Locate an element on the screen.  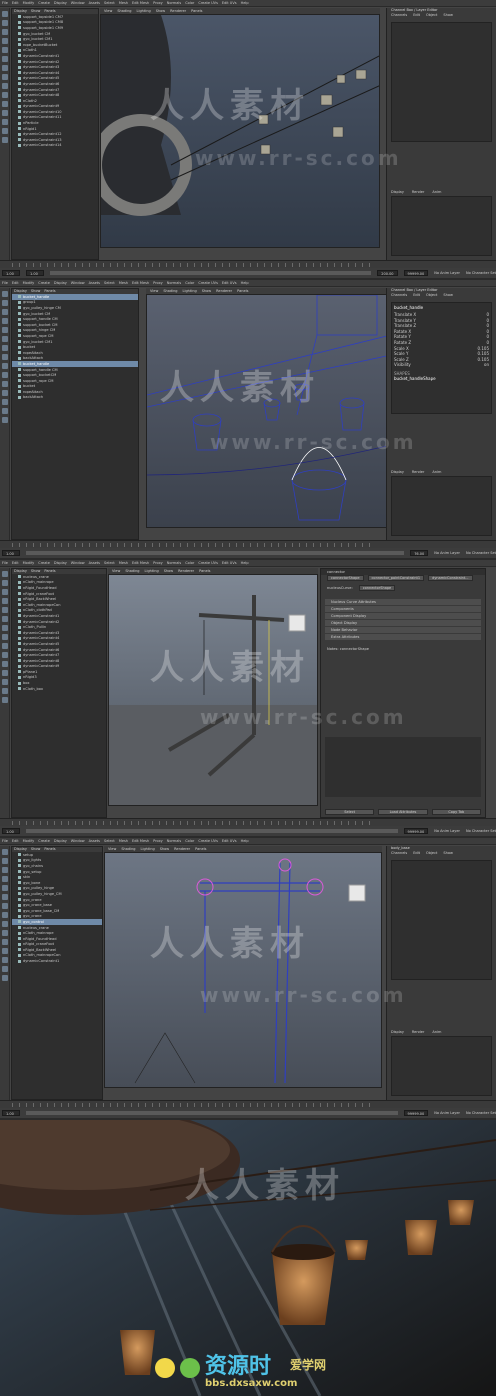
current-frame-field: 1.00 is located at coordinates (35, 273).